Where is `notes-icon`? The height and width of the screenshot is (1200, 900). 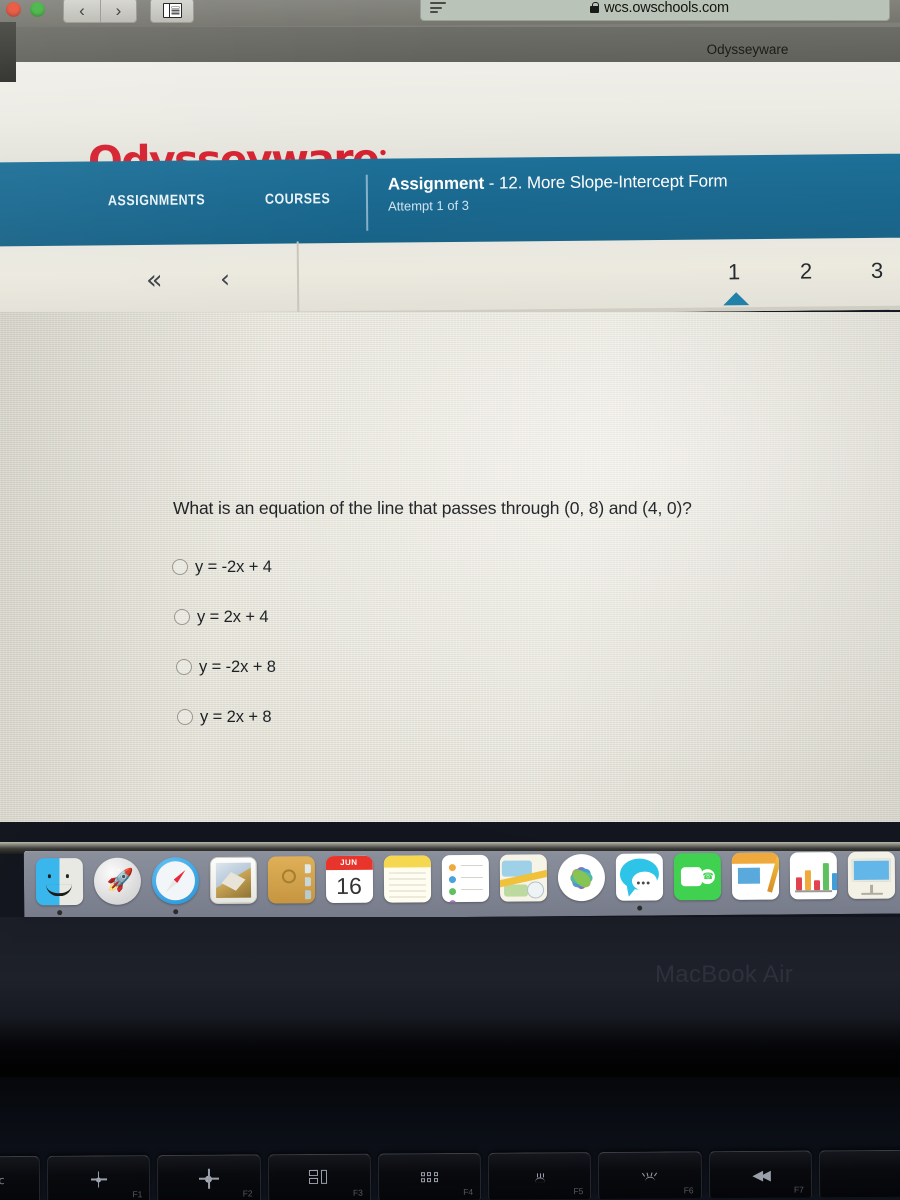
notes-icon is located at coordinates (407, 879).